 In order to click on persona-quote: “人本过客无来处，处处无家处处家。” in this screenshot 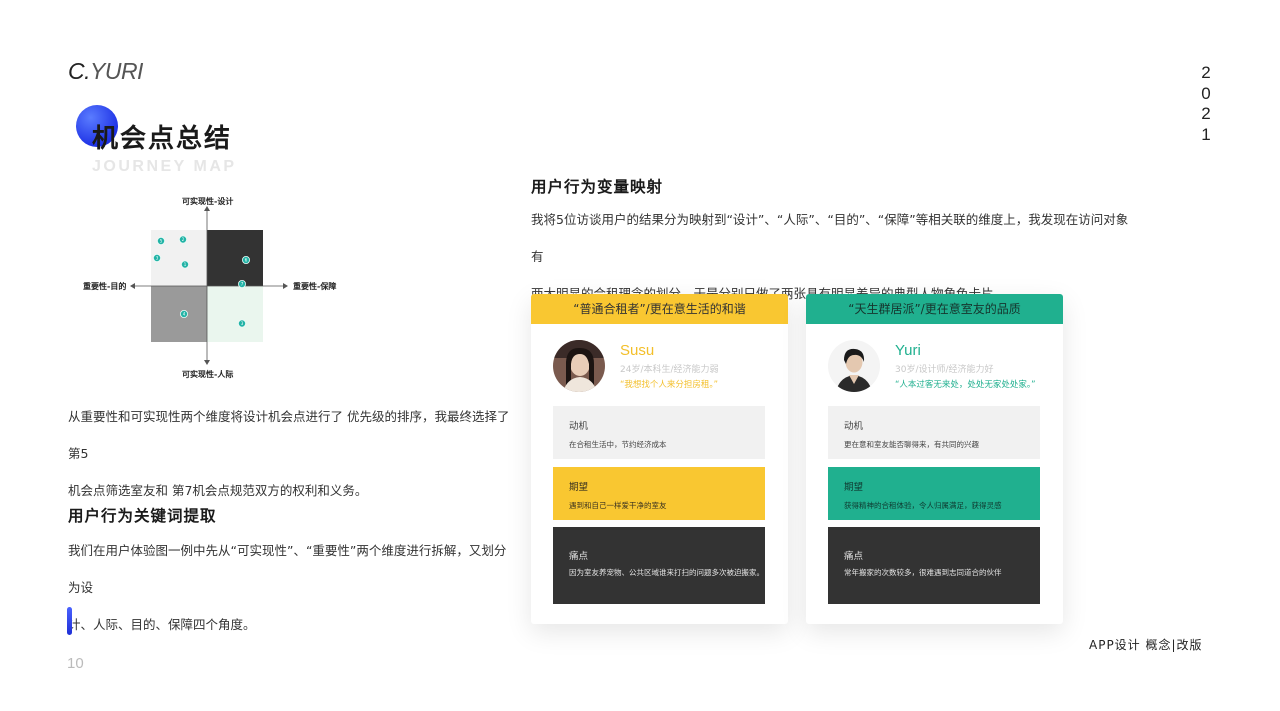, I will do `click(965, 385)`.